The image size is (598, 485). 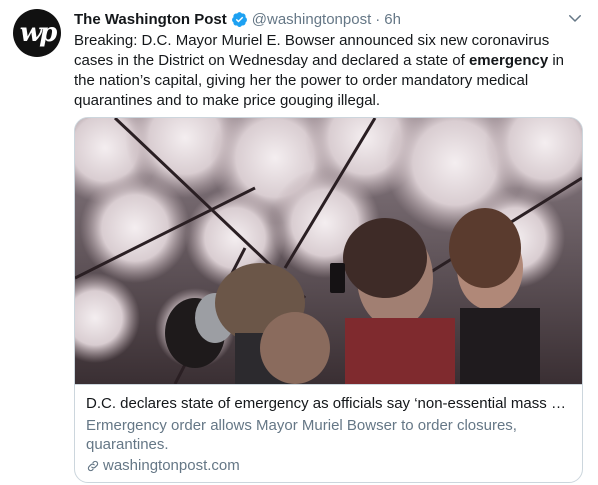 I want to click on link-card-domain: washingtonpost.com, so click(x=328, y=465).